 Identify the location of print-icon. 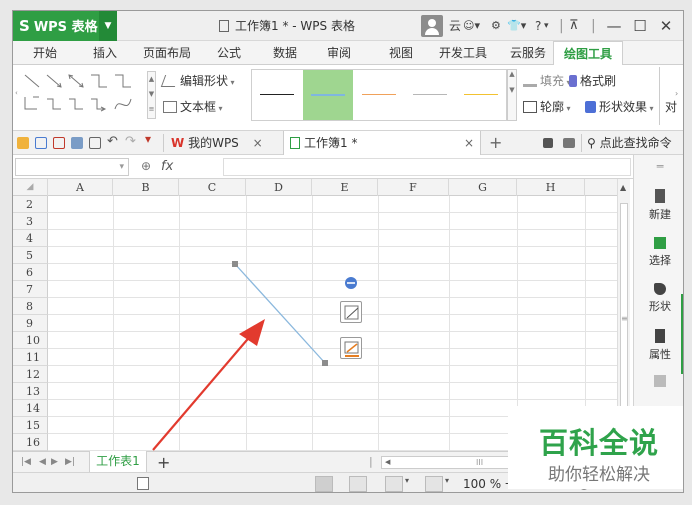
(77, 143).